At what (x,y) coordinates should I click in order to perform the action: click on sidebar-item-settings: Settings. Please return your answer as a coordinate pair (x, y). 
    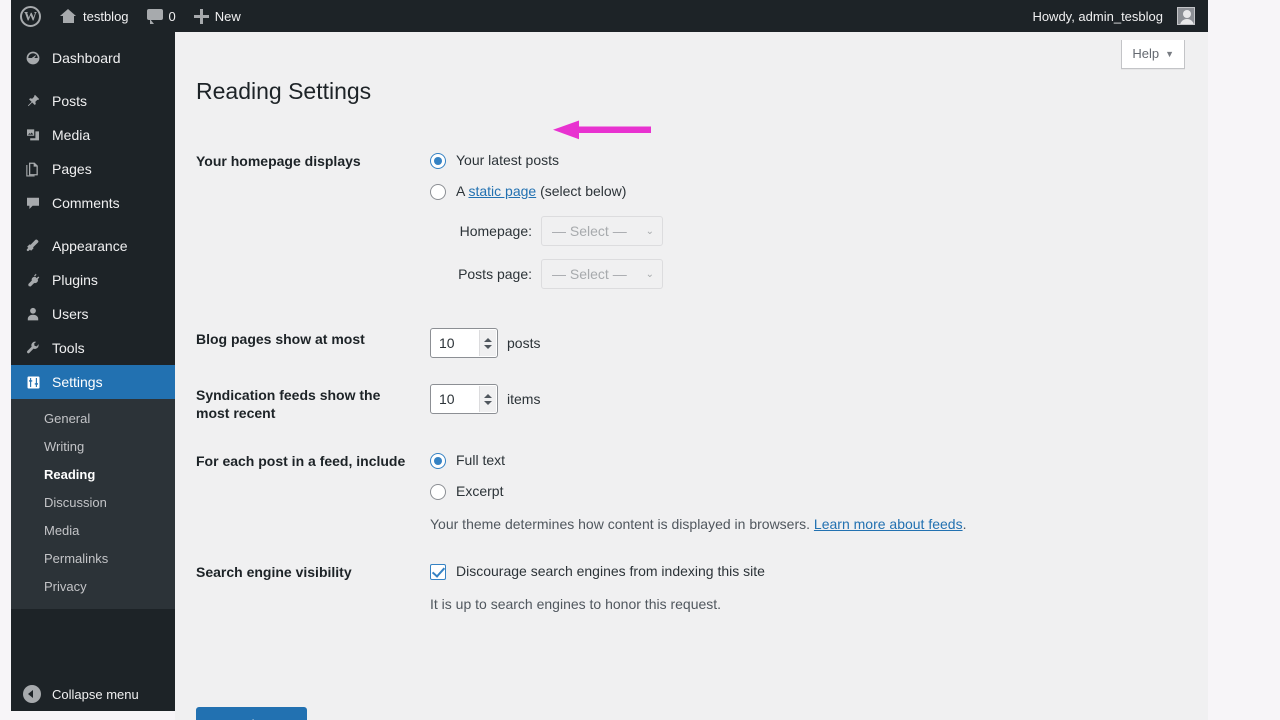
    Looking at the image, I should click on (93, 382).